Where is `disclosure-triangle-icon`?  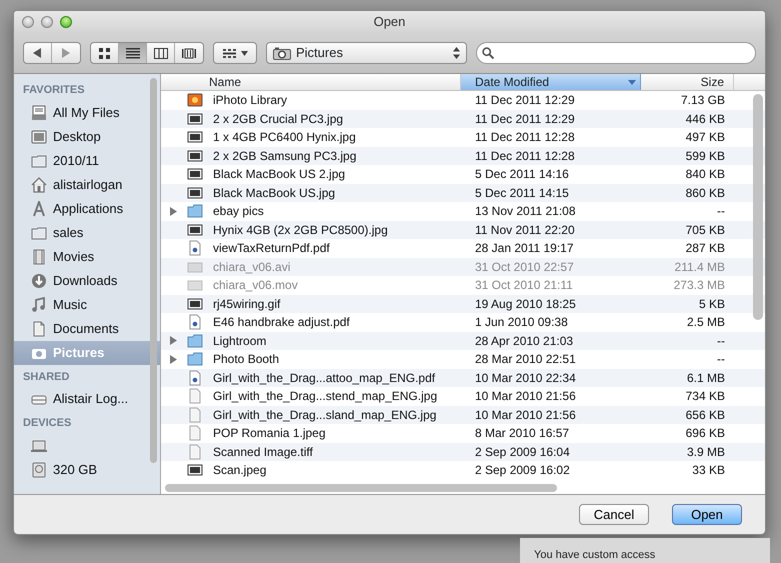 disclosure-triangle-icon is located at coordinates (173, 211).